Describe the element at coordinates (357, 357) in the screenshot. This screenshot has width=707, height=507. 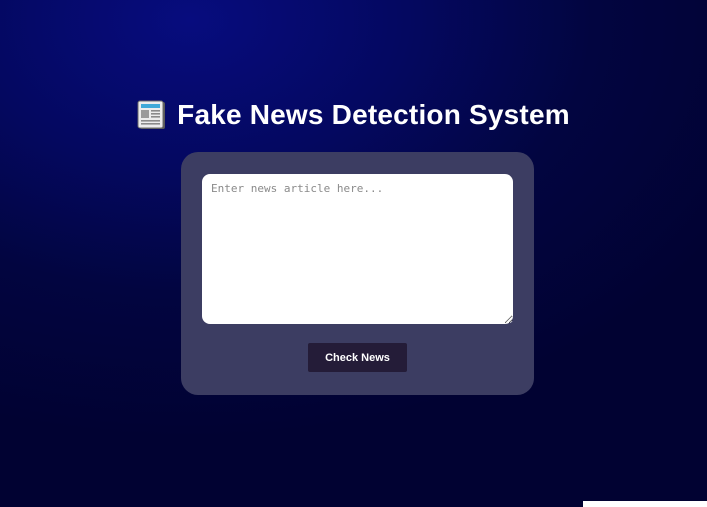
I see `check-news-button: Check News` at that location.